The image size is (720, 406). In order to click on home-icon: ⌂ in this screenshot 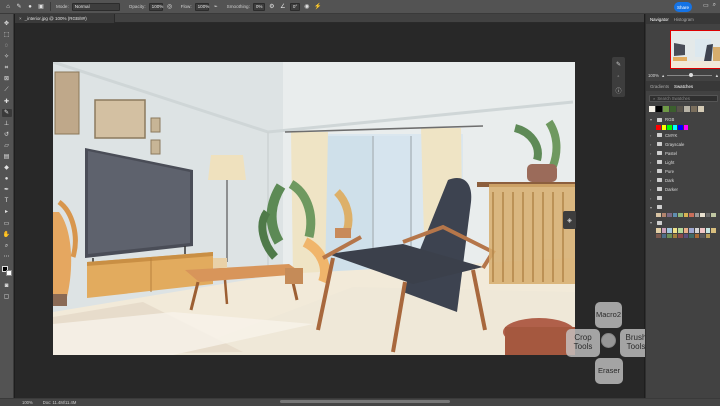, I will do `click(8, 7)`.